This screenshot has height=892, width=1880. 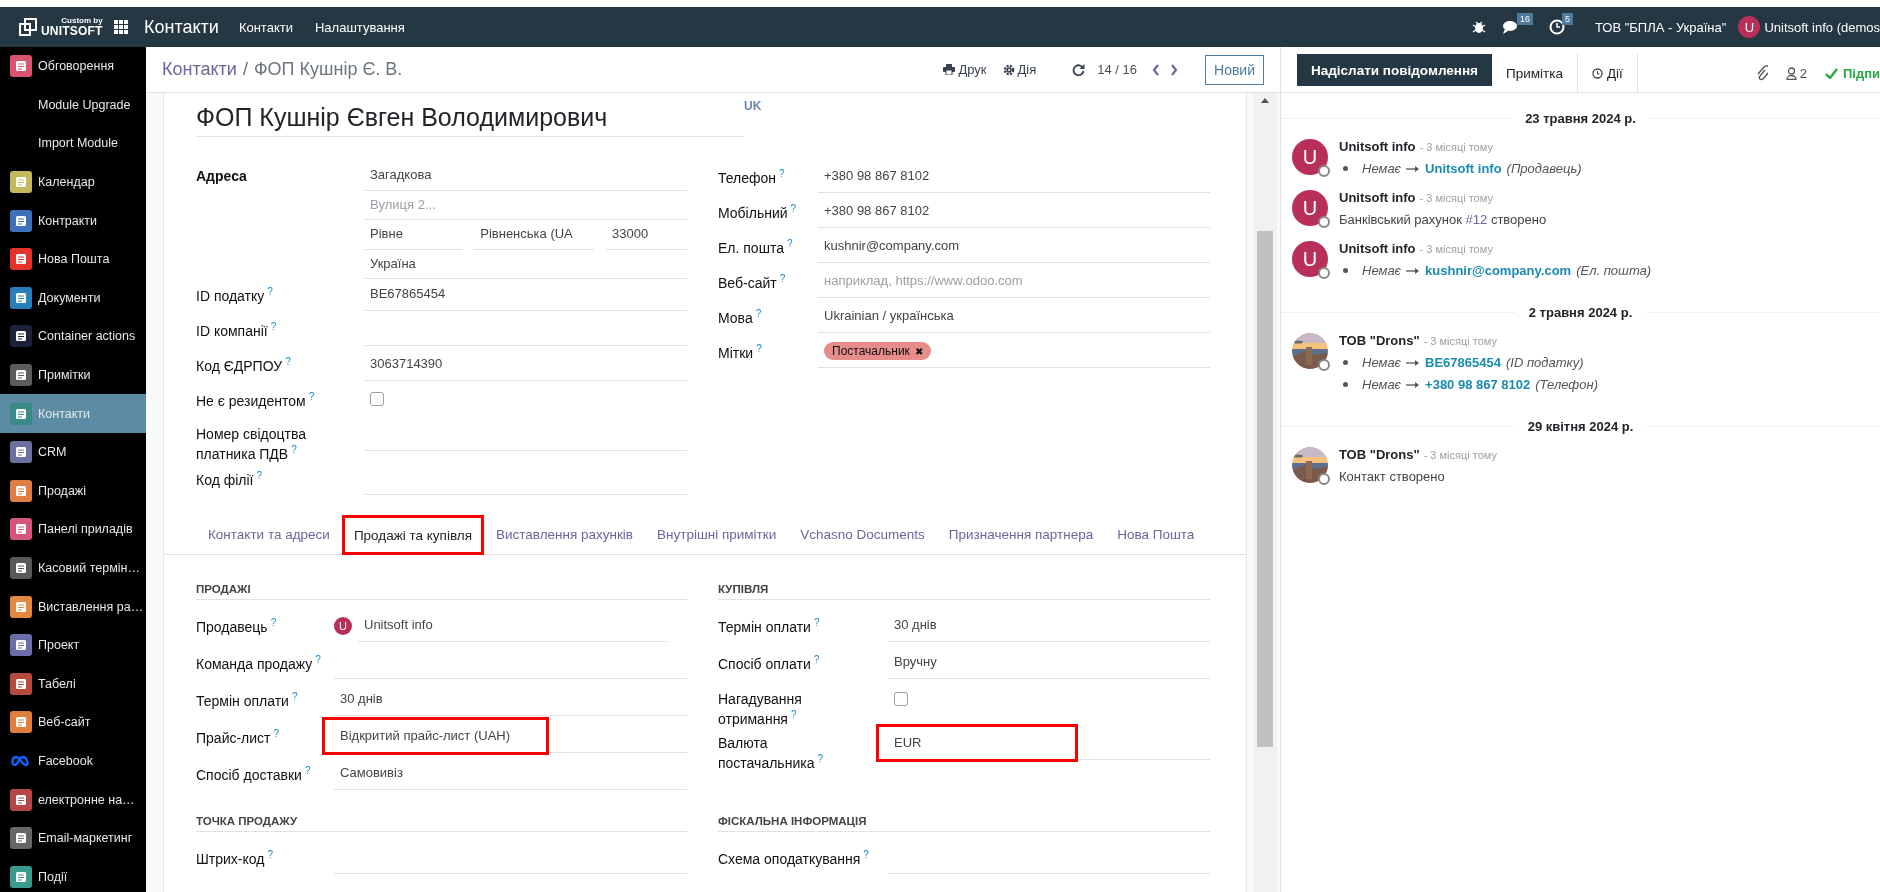 What do you see at coordinates (1156, 541) in the screenshot?
I see `tab: Нова Пошта` at bounding box center [1156, 541].